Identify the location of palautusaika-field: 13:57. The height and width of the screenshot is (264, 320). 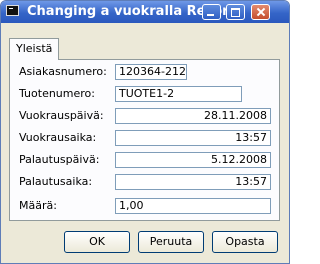
(193, 182).